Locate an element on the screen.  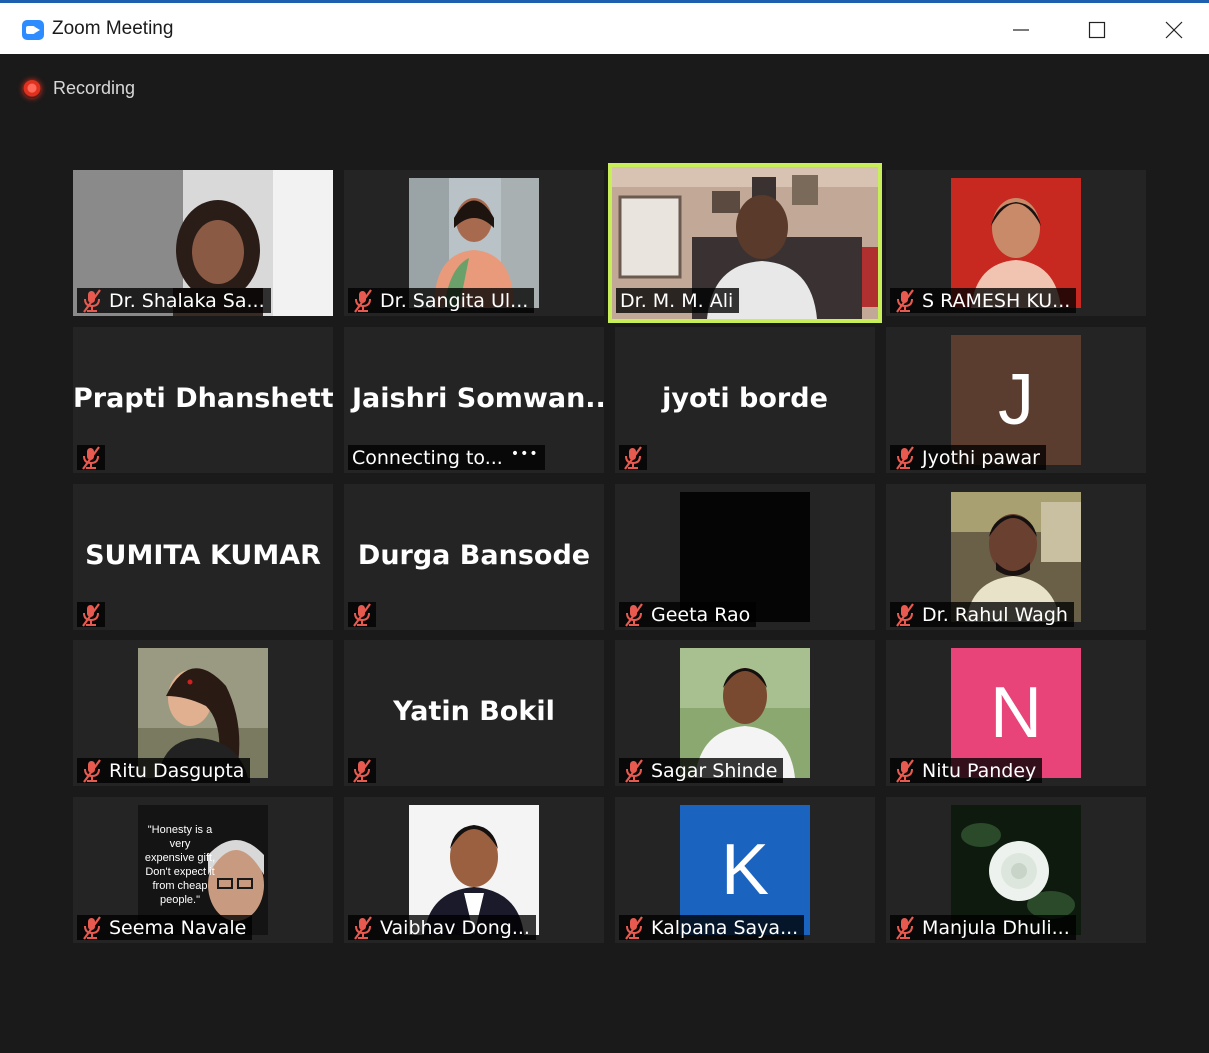
participant-tile: Durga Bansode is located at coordinates (474, 557).